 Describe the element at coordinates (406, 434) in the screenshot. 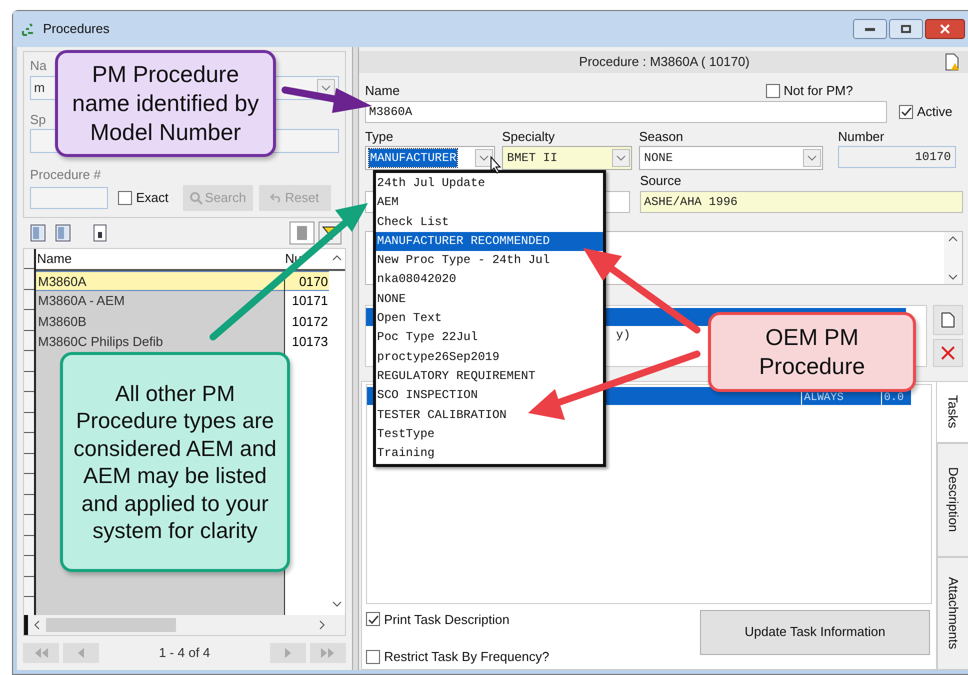

I see `dropdown-option: TestType` at that location.